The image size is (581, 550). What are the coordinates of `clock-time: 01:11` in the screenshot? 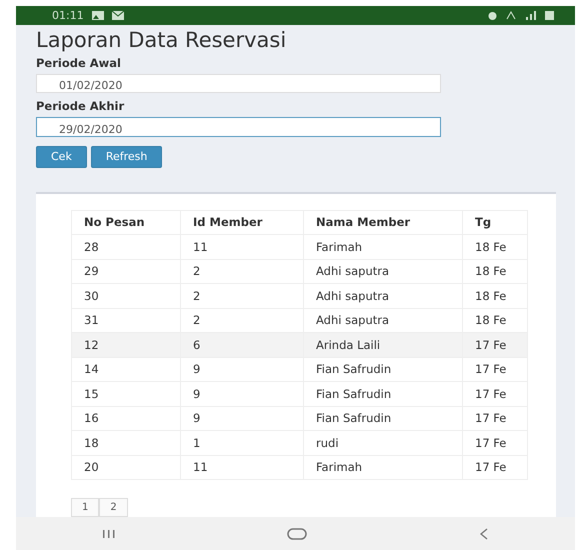 It's located at (68, 15).